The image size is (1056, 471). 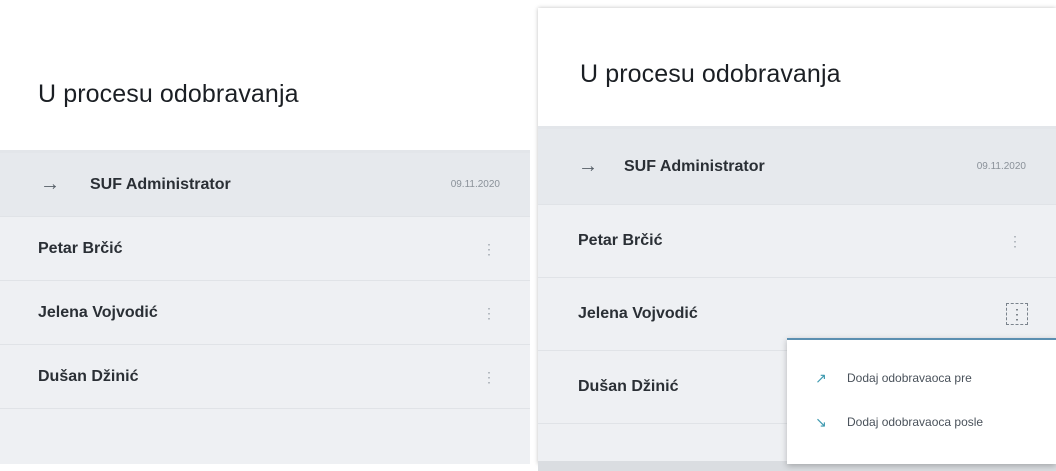 What do you see at coordinates (821, 421) in the screenshot?
I see `arrow-down-right-icon: ↘` at bounding box center [821, 421].